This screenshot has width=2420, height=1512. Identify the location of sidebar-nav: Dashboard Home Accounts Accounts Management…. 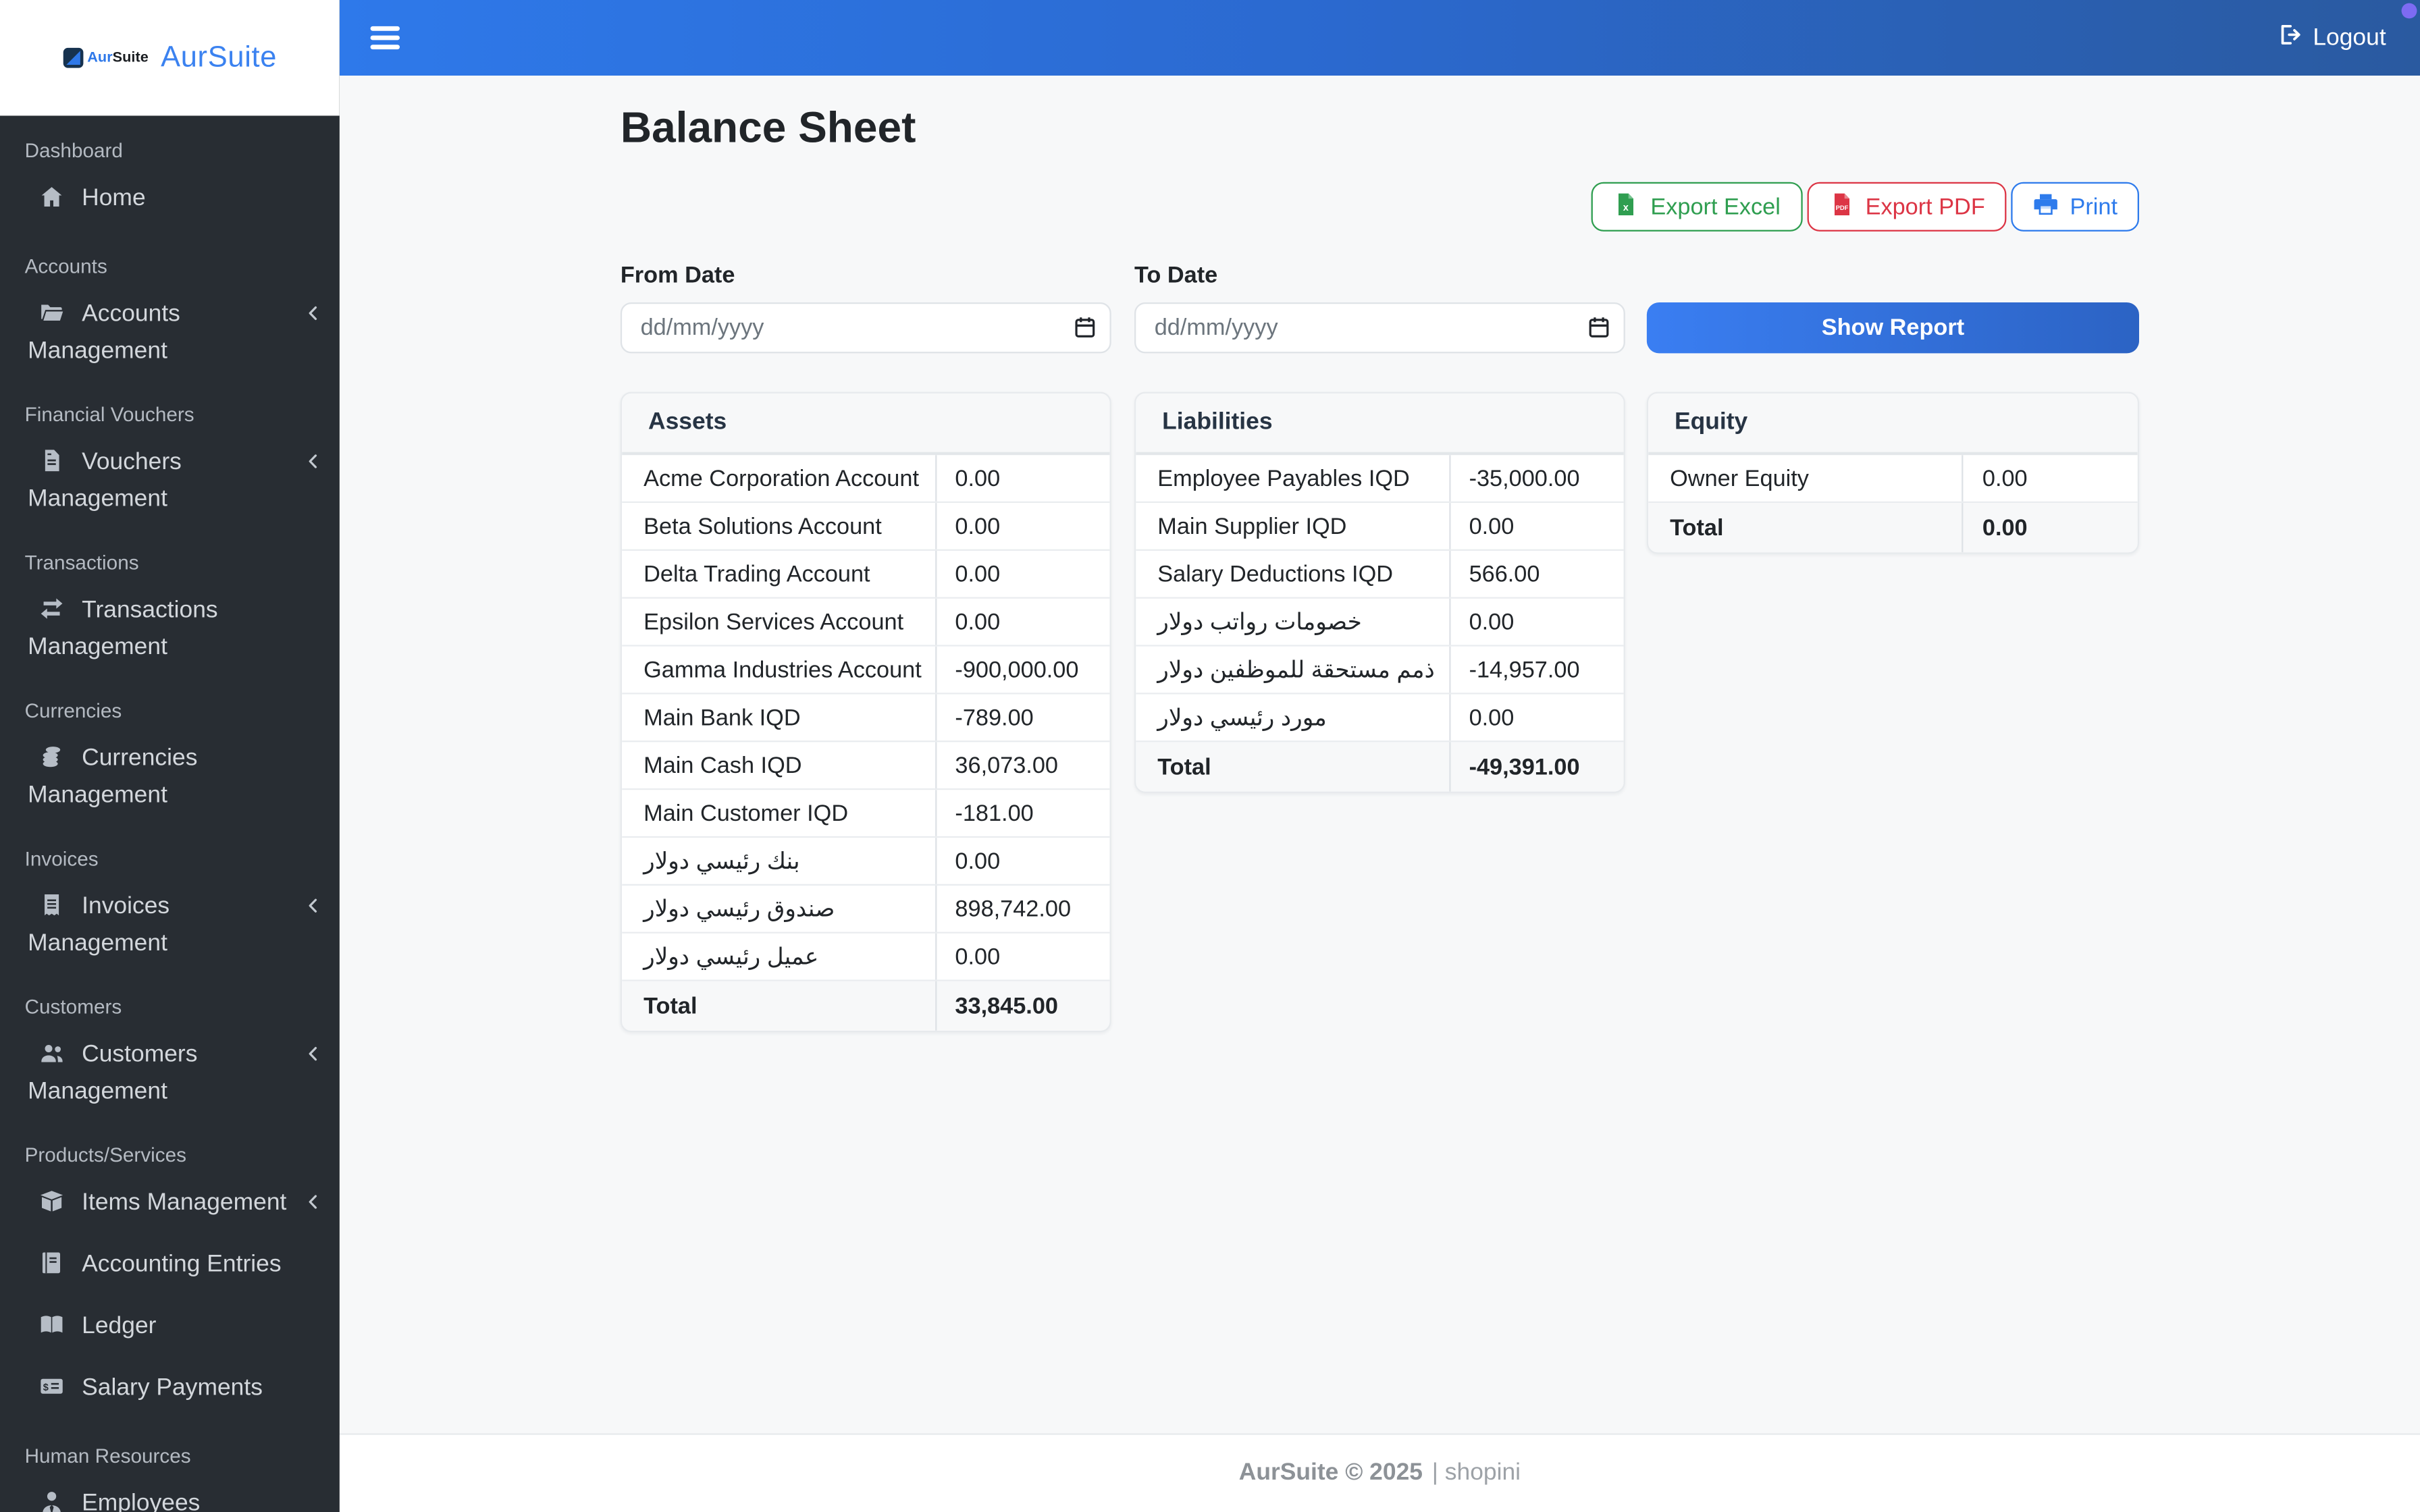
(170, 825).